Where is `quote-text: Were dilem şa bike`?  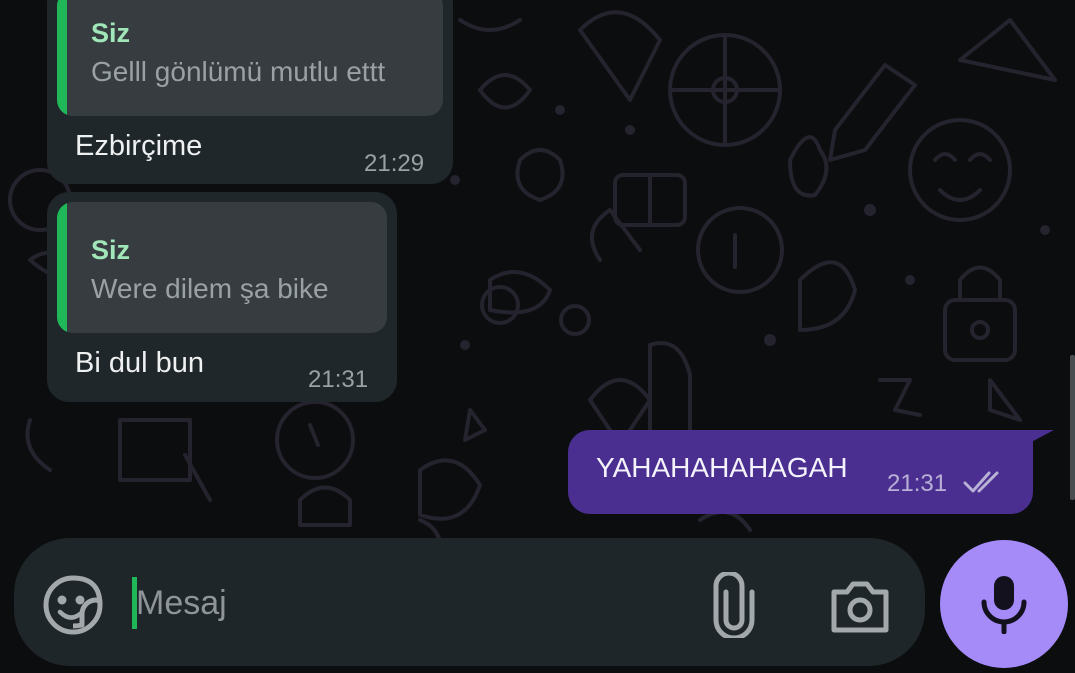 quote-text: Were dilem şa bike is located at coordinates (210, 288).